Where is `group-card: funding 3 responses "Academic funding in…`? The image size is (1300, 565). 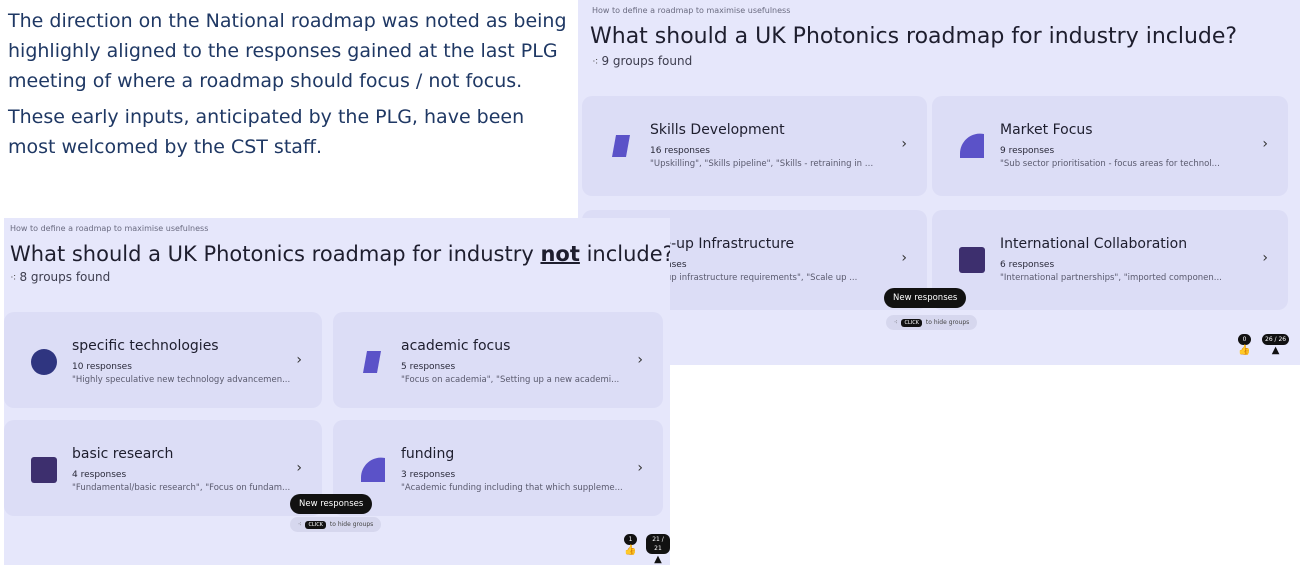 group-card: funding 3 responses "Academic funding in… is located at coordinates (498, 468).